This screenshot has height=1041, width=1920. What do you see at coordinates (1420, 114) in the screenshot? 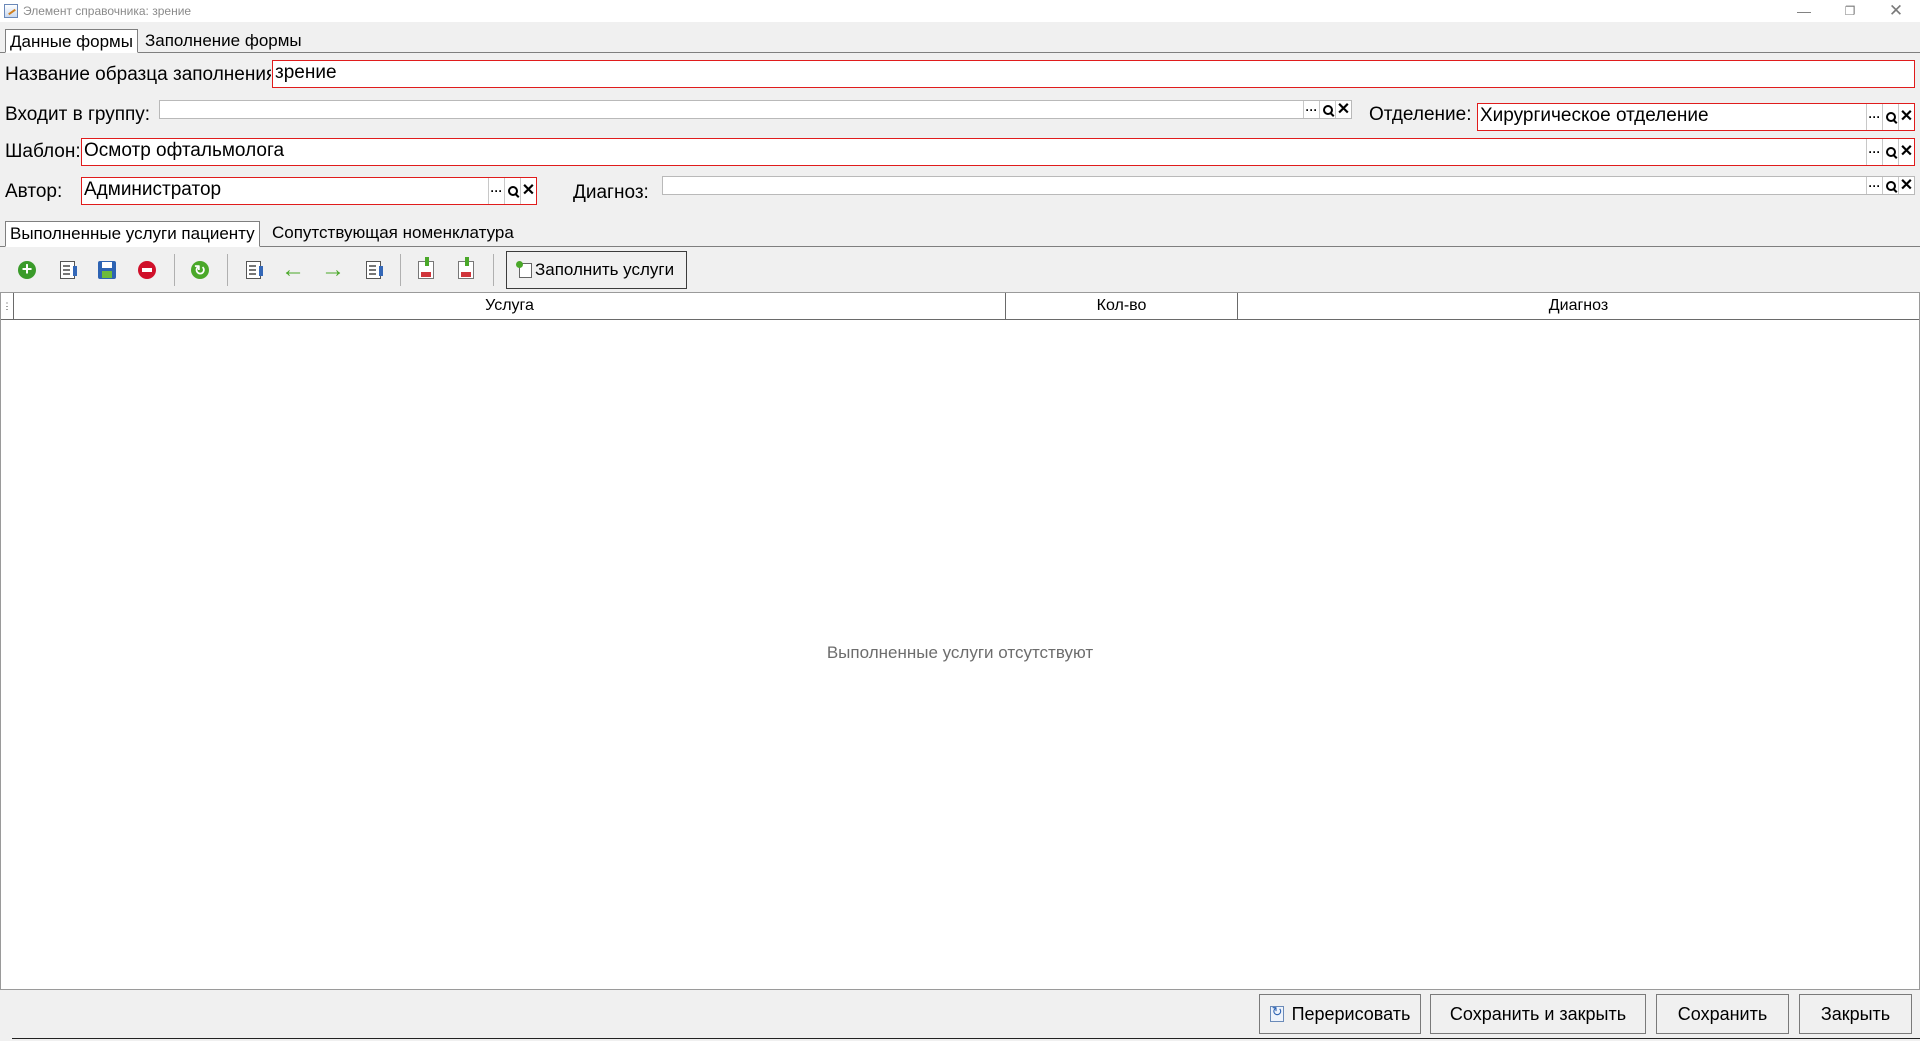
I see `department-label: Отделение:` at bounding box center [1420, 114].